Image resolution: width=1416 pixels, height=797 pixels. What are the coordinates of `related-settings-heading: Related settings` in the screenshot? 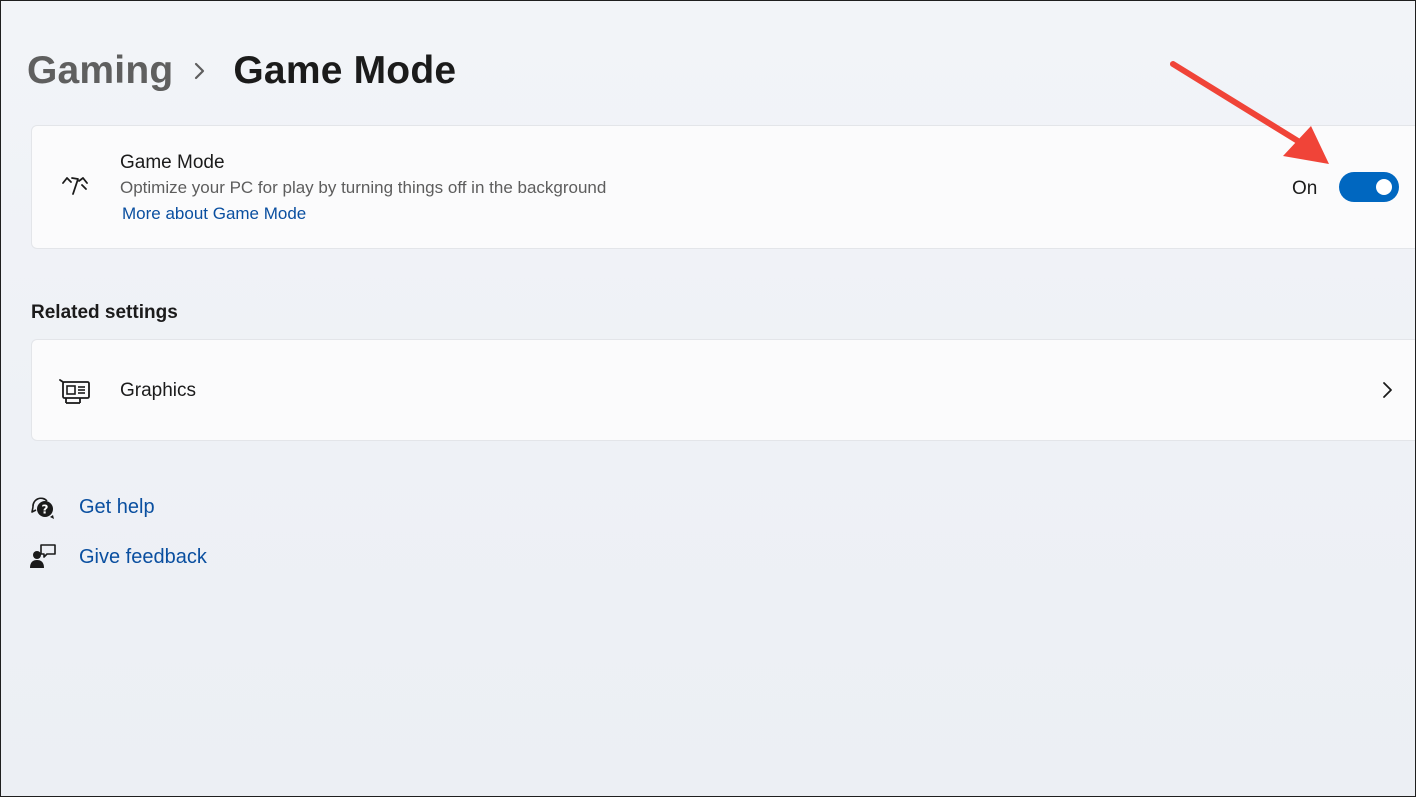 It's located at (104, 312).